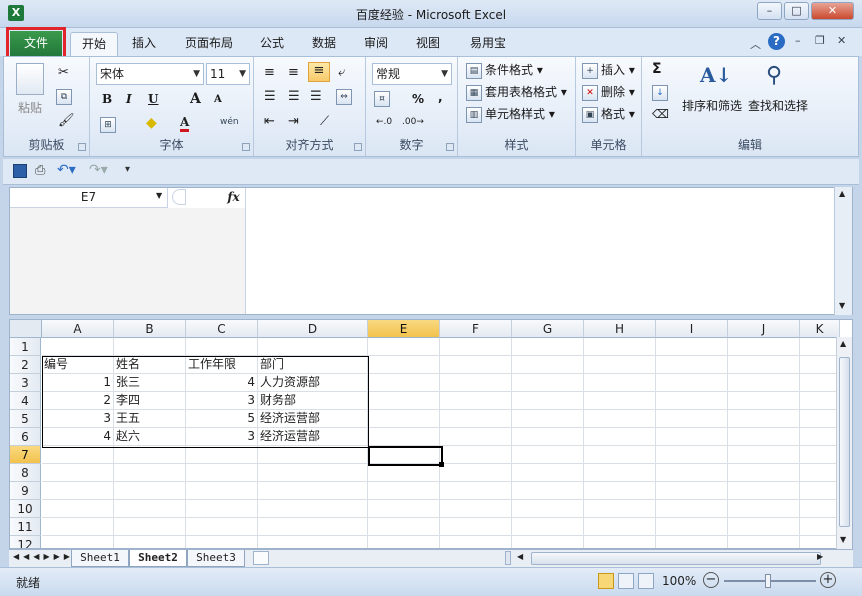 Image resolution: width=862 pixels, height=596 pixels. I want to click on align-bottom-icon: ≡, so click(319, 72).